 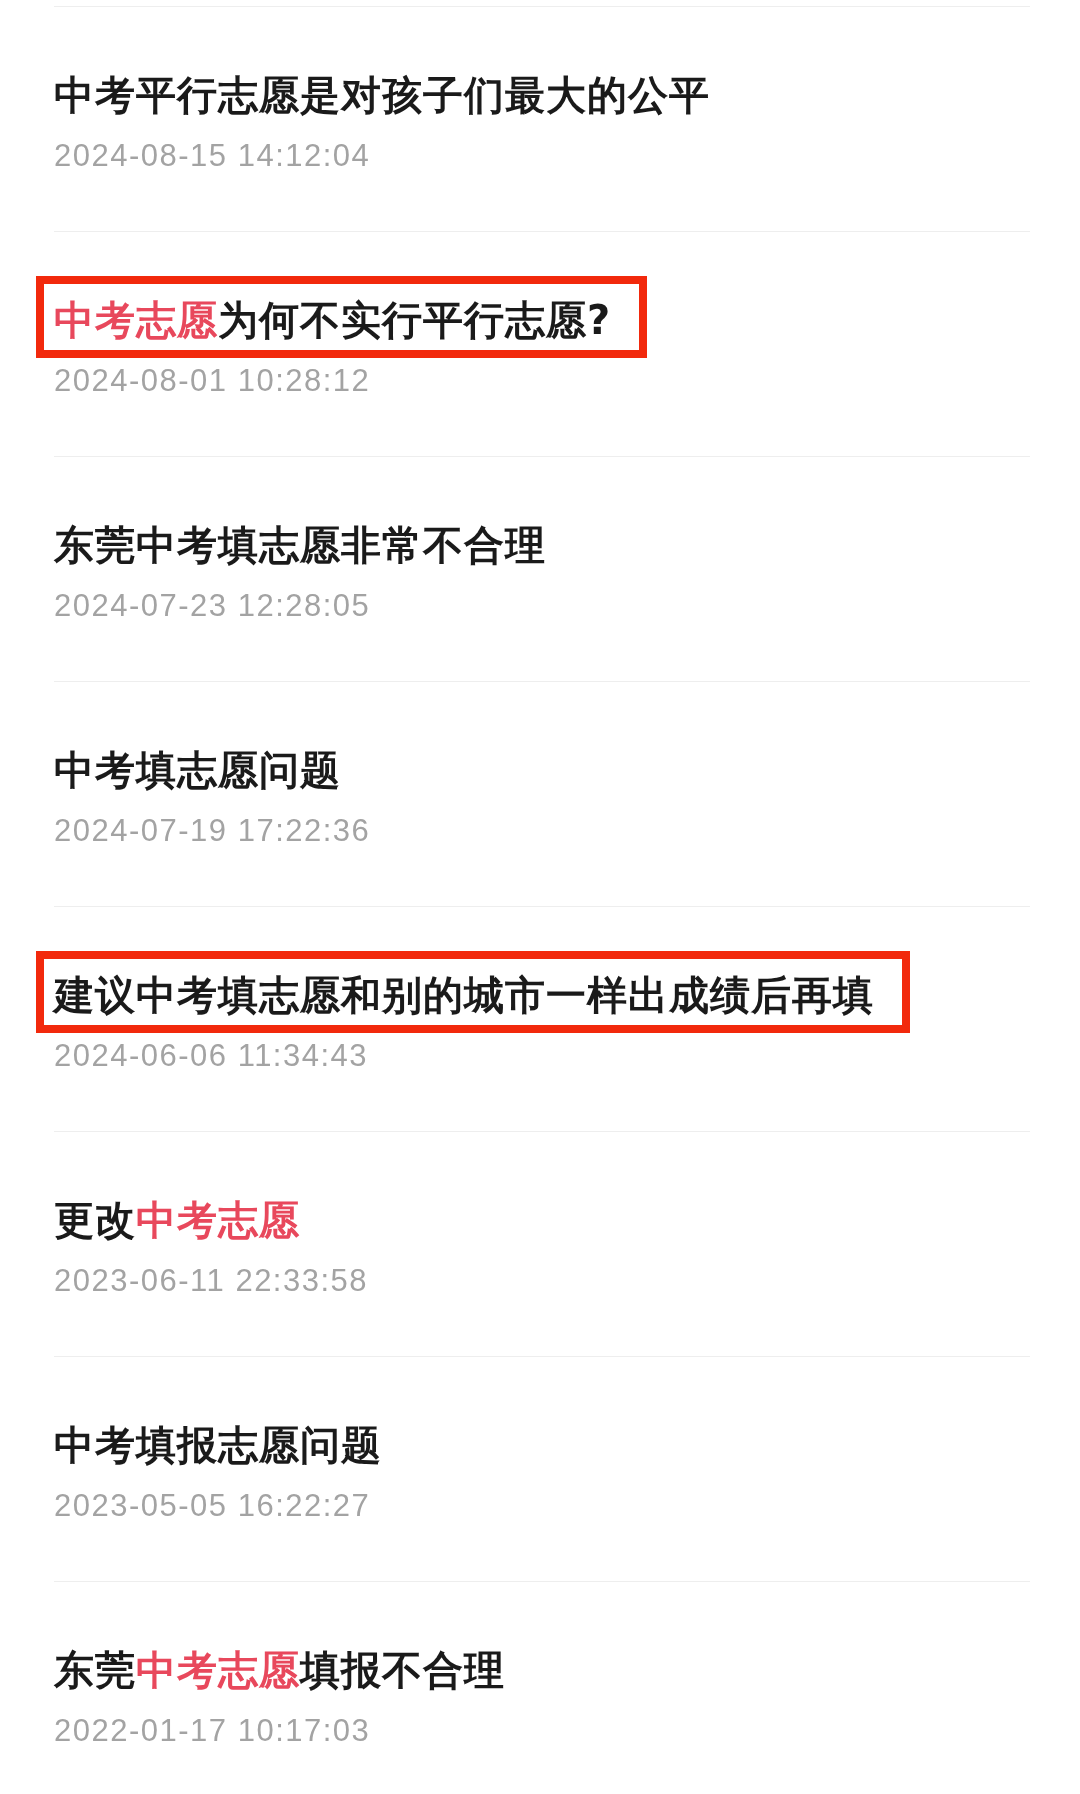 What do you see at coordinates (218, 1445) in the screenshot?
I see `article-title: 中考填报志愿问题` at bounding box center [218, 1445].